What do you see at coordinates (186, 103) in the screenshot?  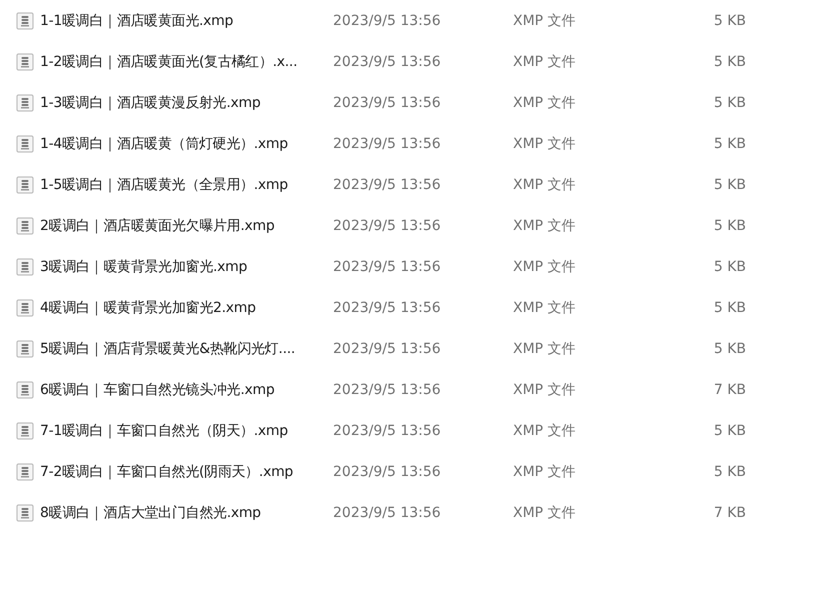 I see `file-name: 1-3暖调白｜酒店暖黄漫反射光.xmp` at bounding box center [186, 103].